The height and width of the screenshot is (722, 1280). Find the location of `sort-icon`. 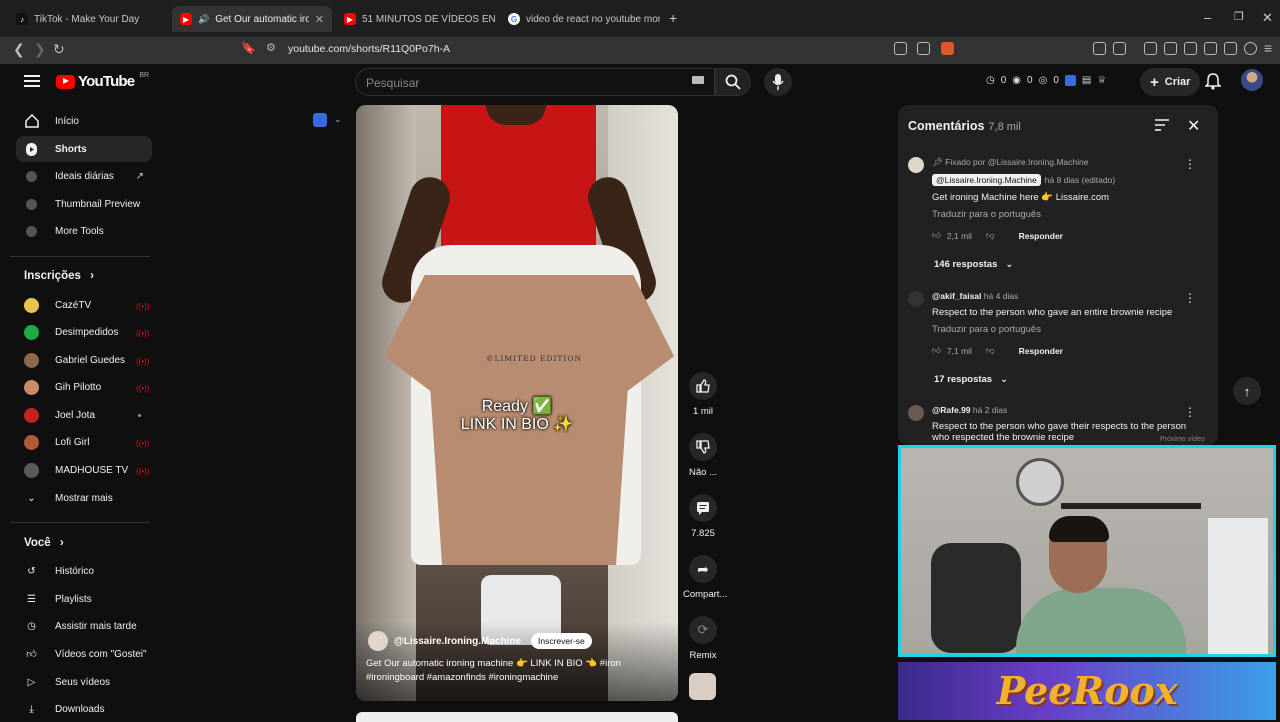

sort-icon is located at coordinates (1162, 125).